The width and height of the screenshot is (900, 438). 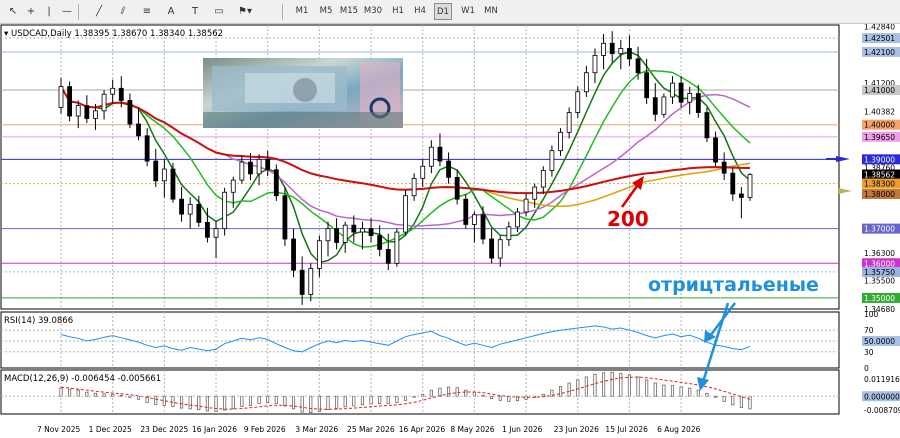 What do you see at coordinates (882, 410) in the screenshot?
I see `macd-tick-label: -0.008709` at bounding box center [882, 410].